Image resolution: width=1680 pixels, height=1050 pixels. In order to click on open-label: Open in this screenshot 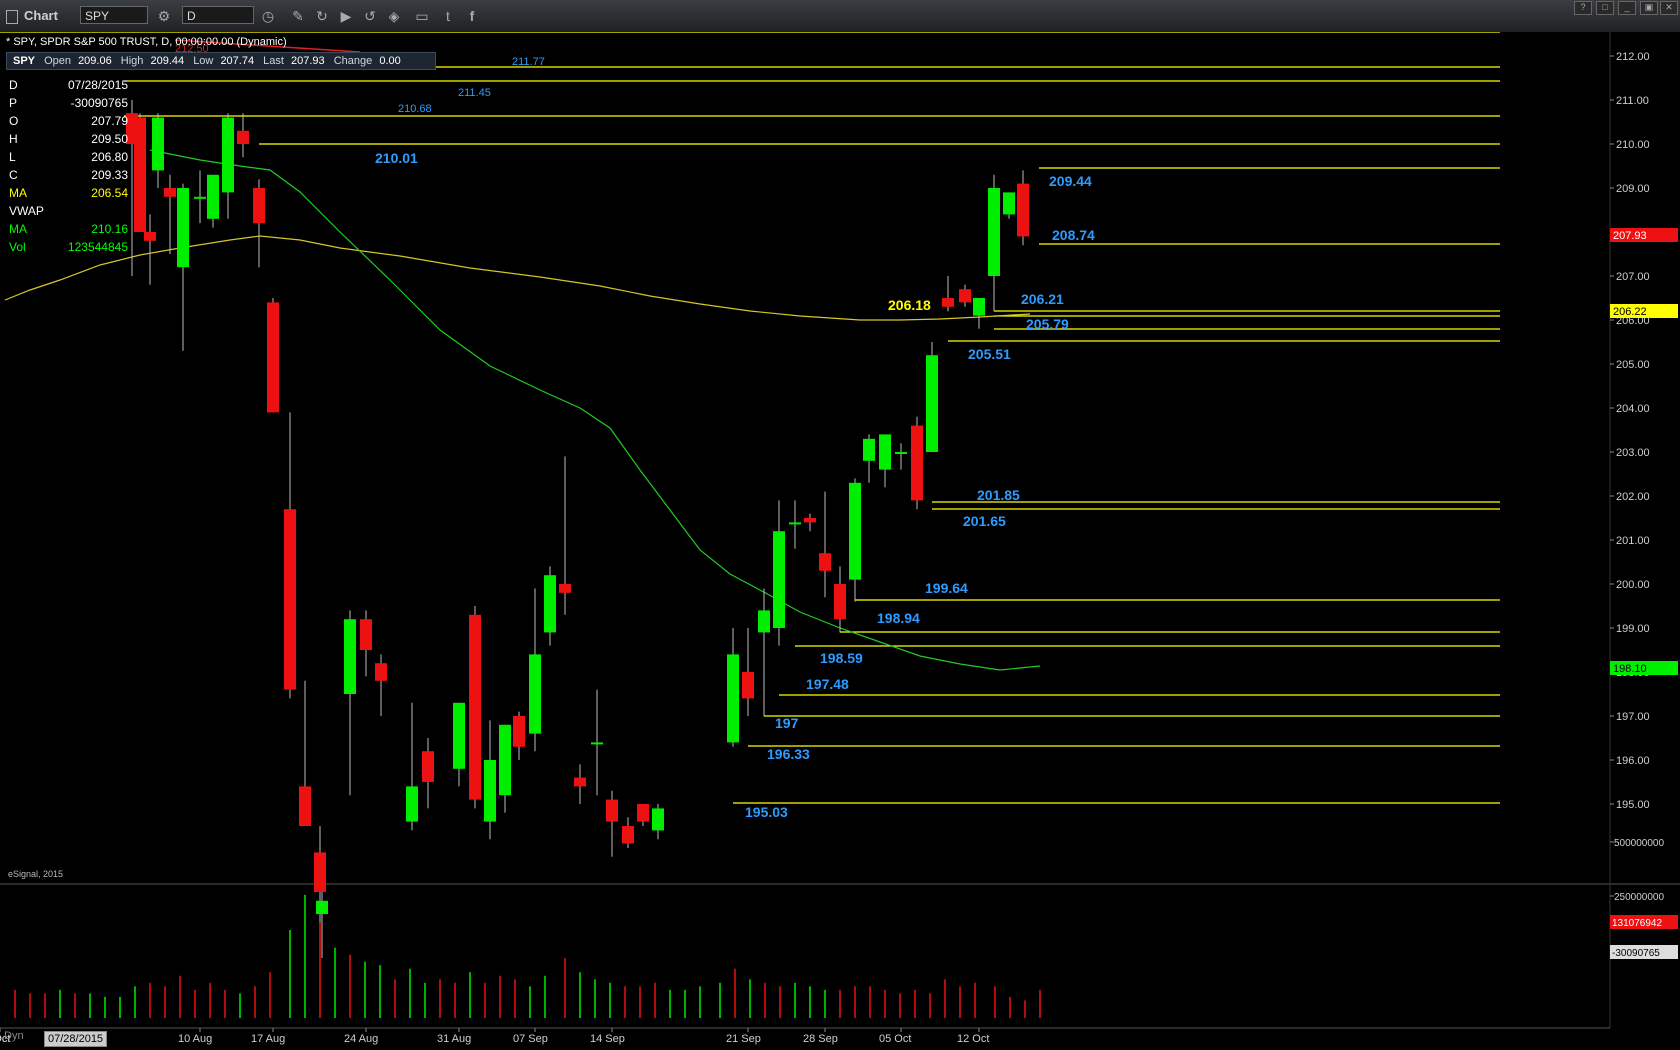, I will do `click(57, 61)`.